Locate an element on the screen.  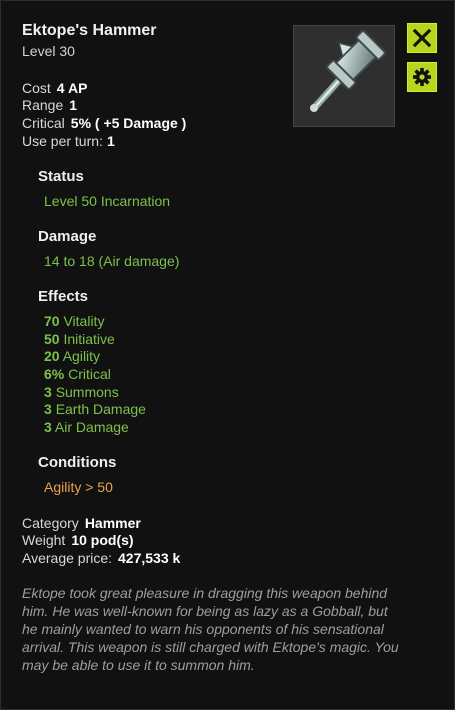
category-value: Hammer is located at coordinates (112, 523).